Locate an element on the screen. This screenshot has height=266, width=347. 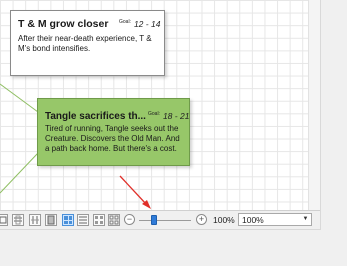
grid-view-icon is located at coordinates (68, 220).